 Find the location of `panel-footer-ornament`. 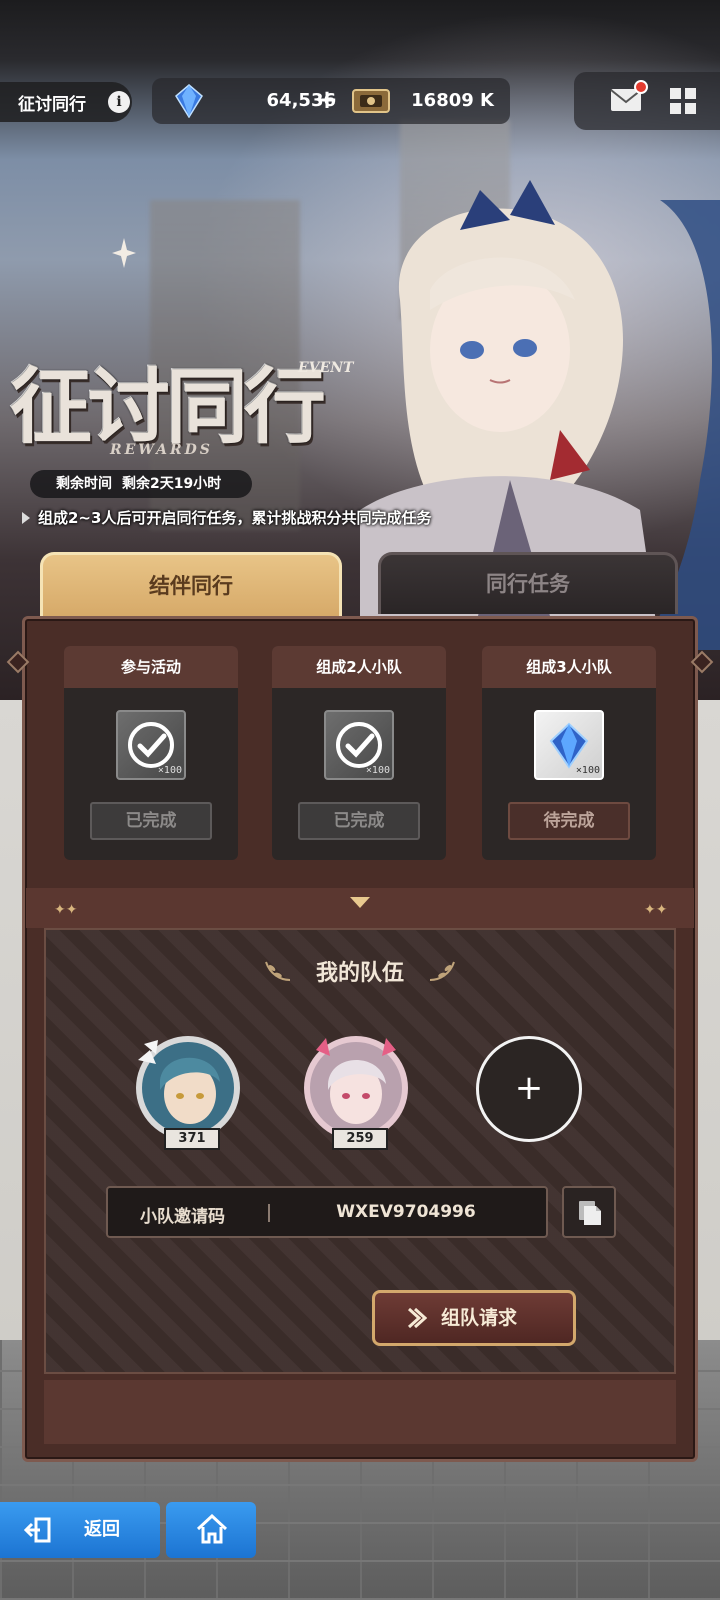

panel-footer-ornament is located at coordinates (360, 1412).